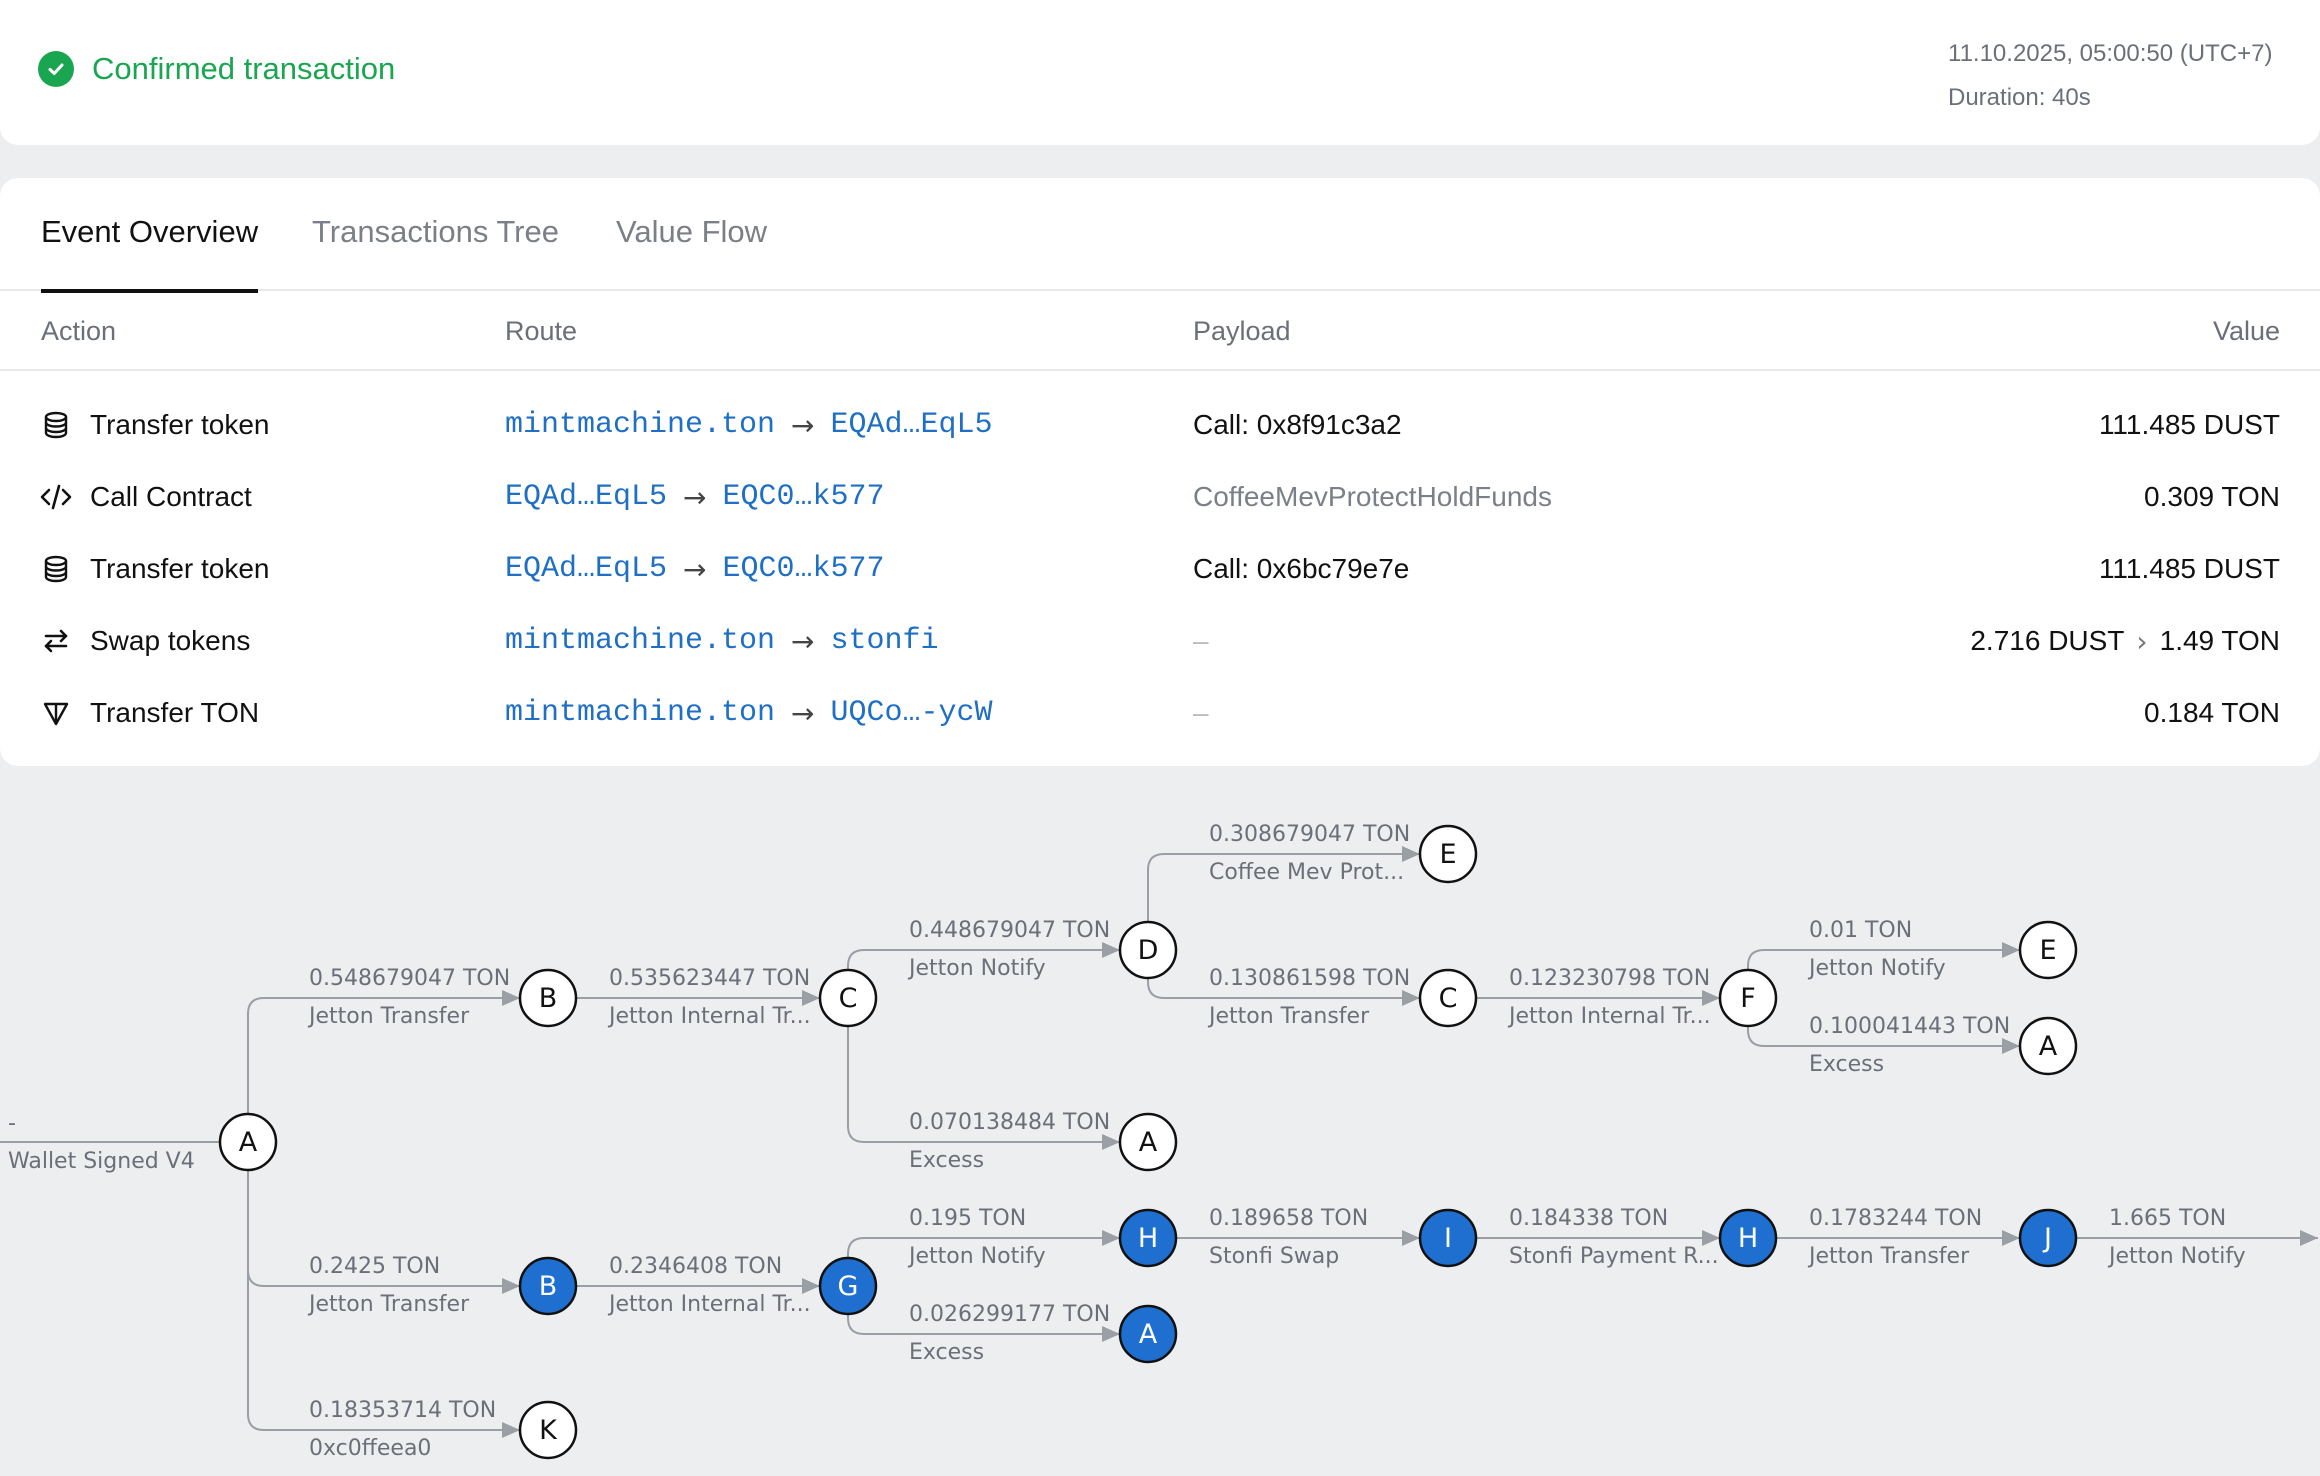  Describe the element at coordinates (1297, 424) in the screenshot. I see `payload: Call: 0x8f91c3a2` at that location.